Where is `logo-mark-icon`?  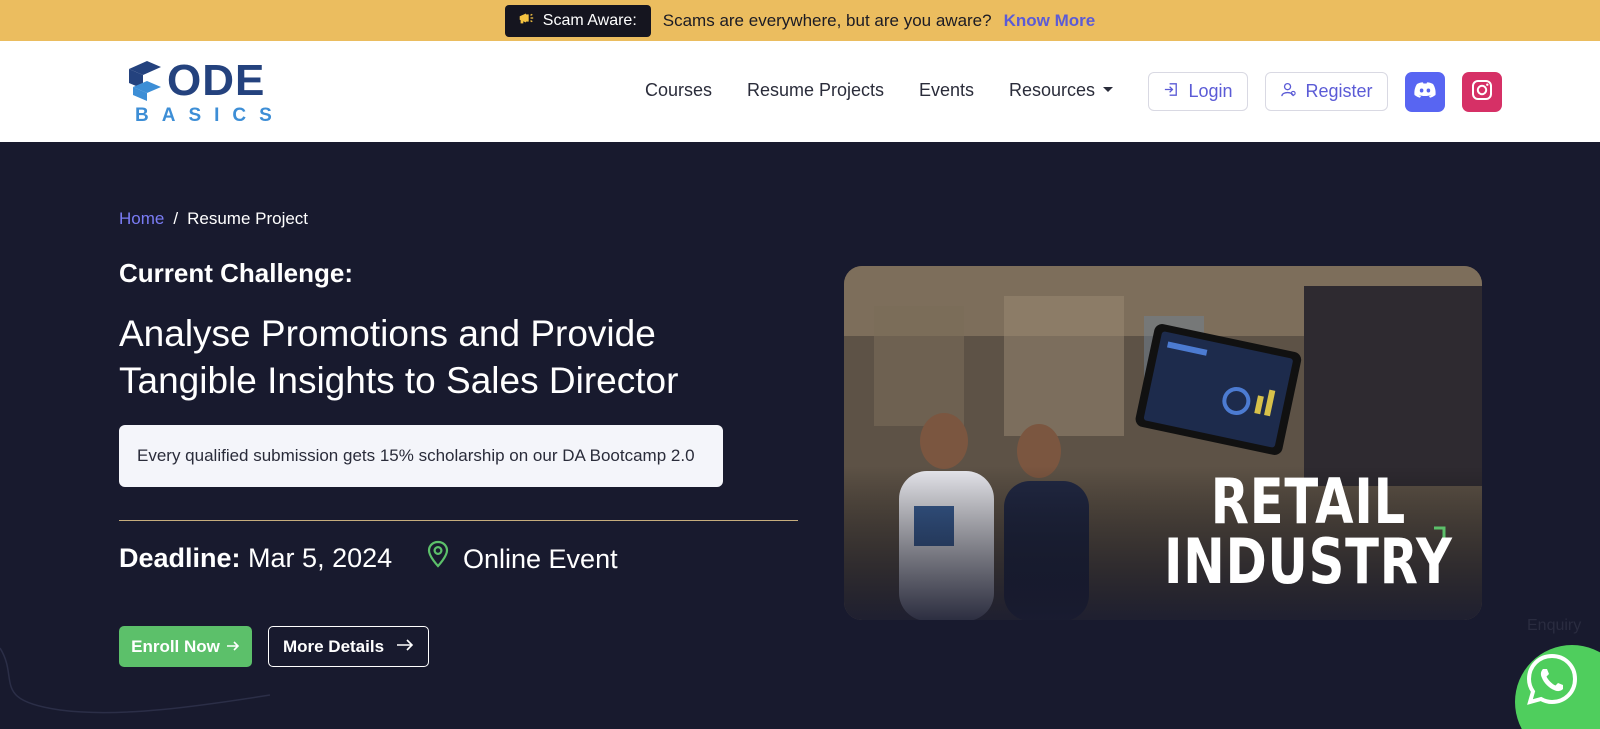
logo-mark-icon is located at coordinates (145, 81).